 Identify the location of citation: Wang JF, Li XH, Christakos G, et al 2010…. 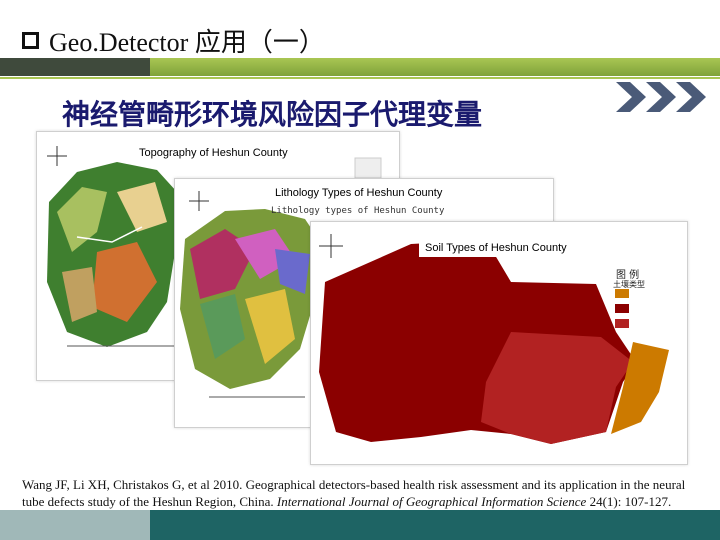
(360, 493).